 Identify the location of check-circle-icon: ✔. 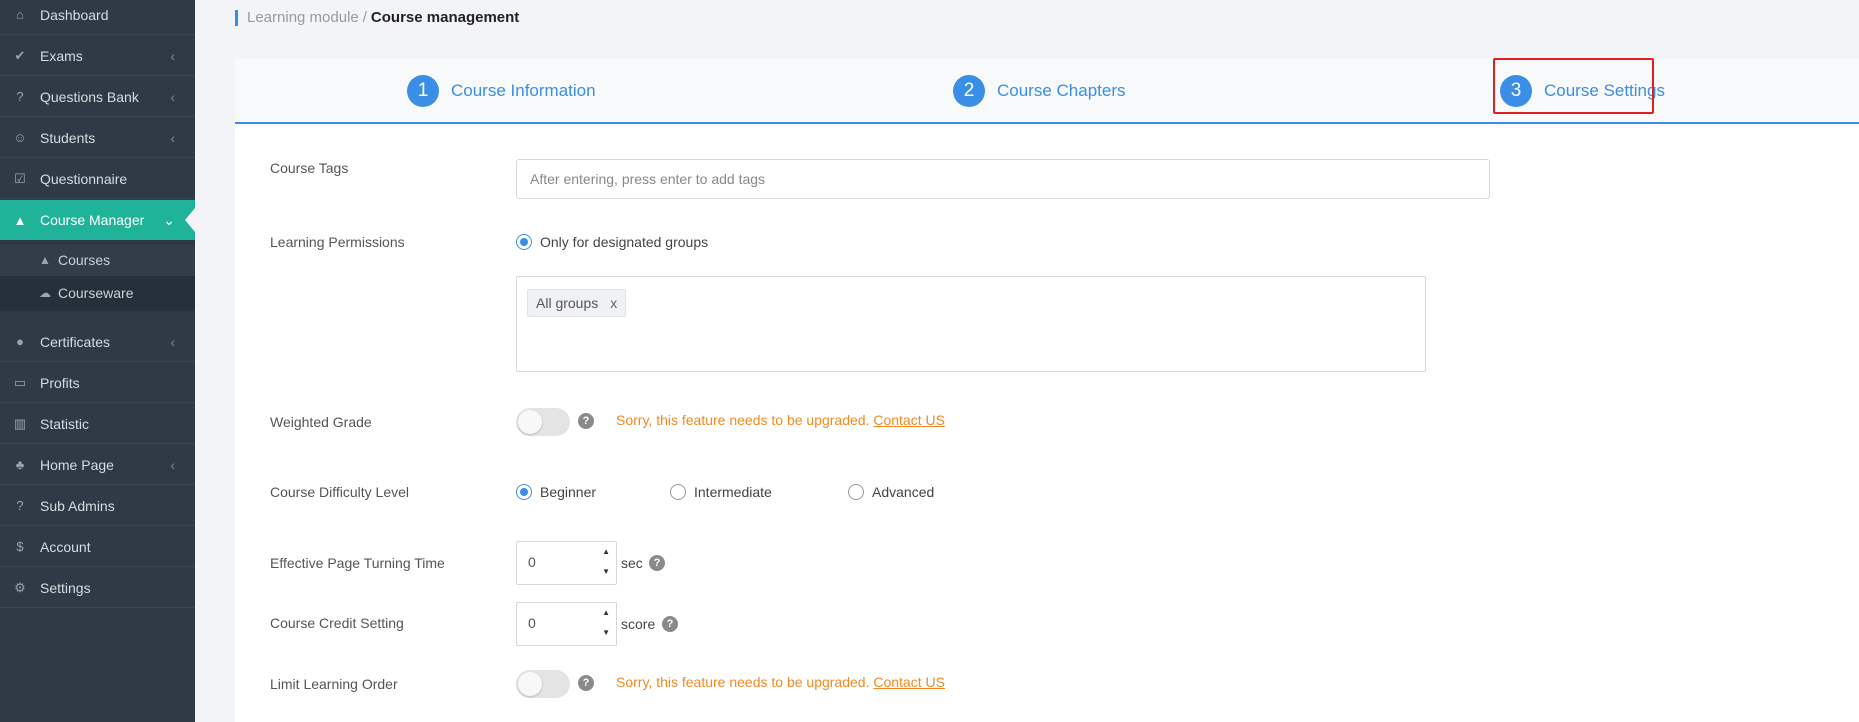
(20, 55).